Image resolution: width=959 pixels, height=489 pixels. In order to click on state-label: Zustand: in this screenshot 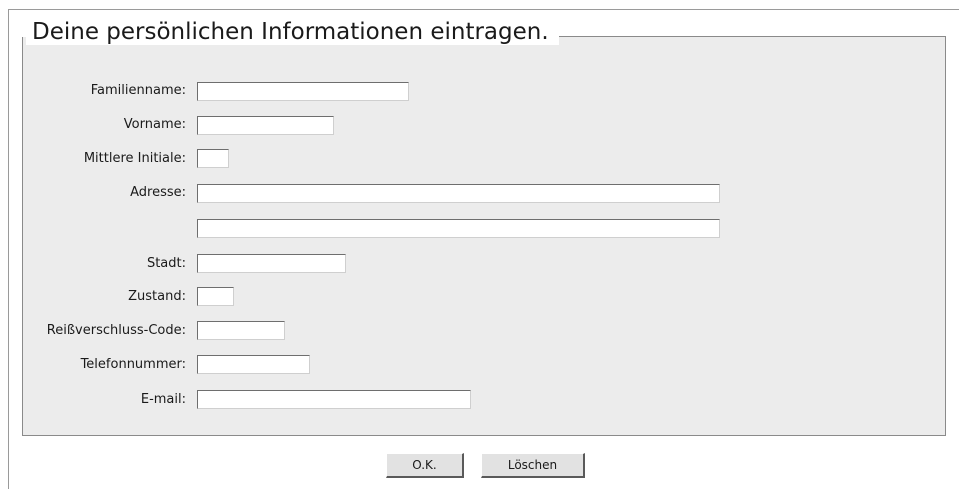, I will do `click(157, 296)`.